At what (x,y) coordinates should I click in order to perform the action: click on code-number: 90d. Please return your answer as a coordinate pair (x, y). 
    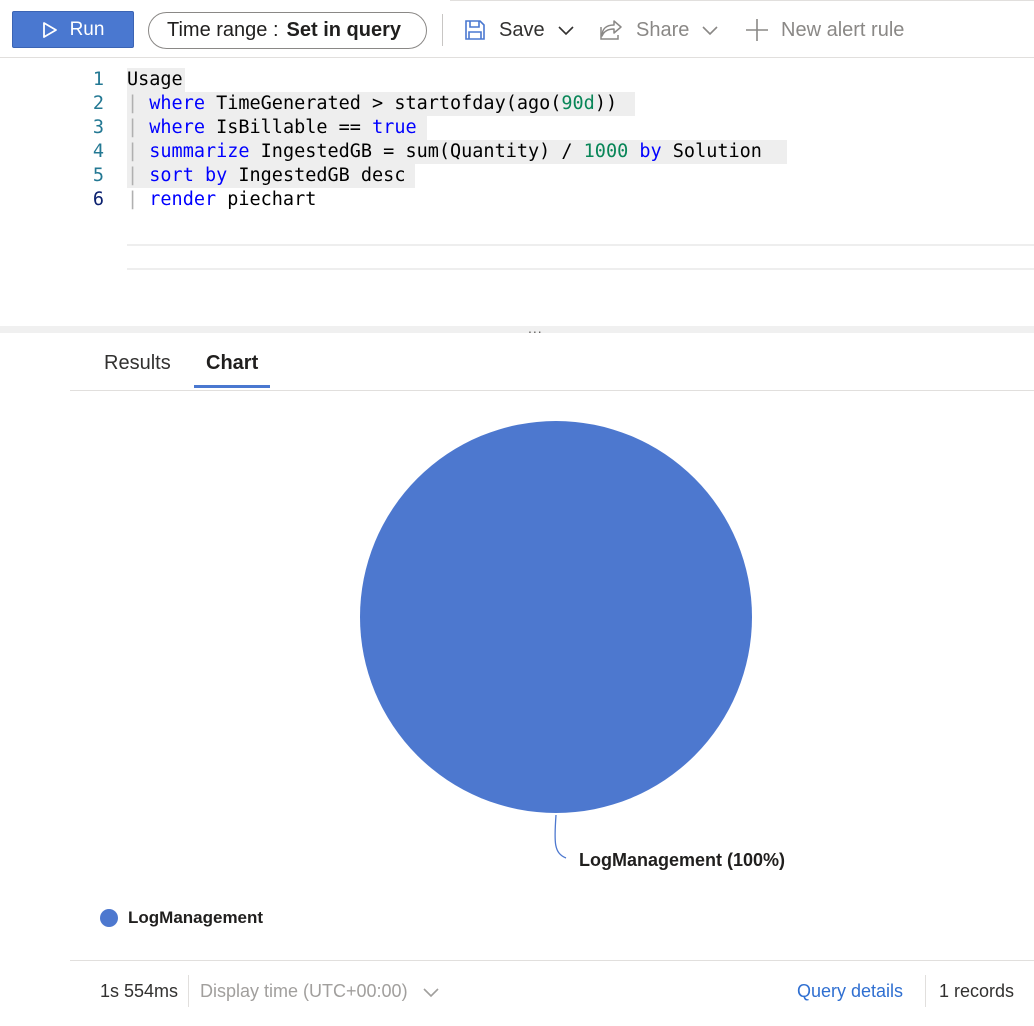
    Looking at the image, I should click on (578, 103).